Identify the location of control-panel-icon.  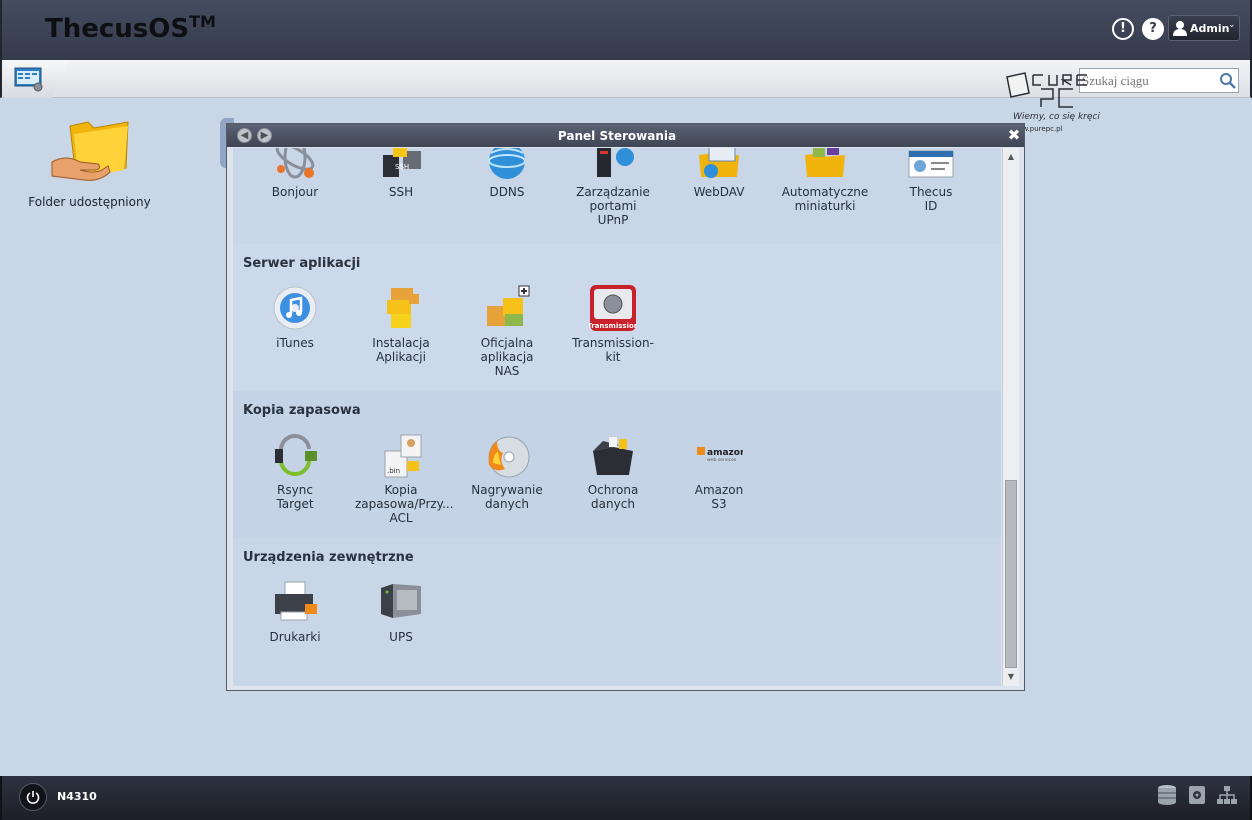
(28, 79).